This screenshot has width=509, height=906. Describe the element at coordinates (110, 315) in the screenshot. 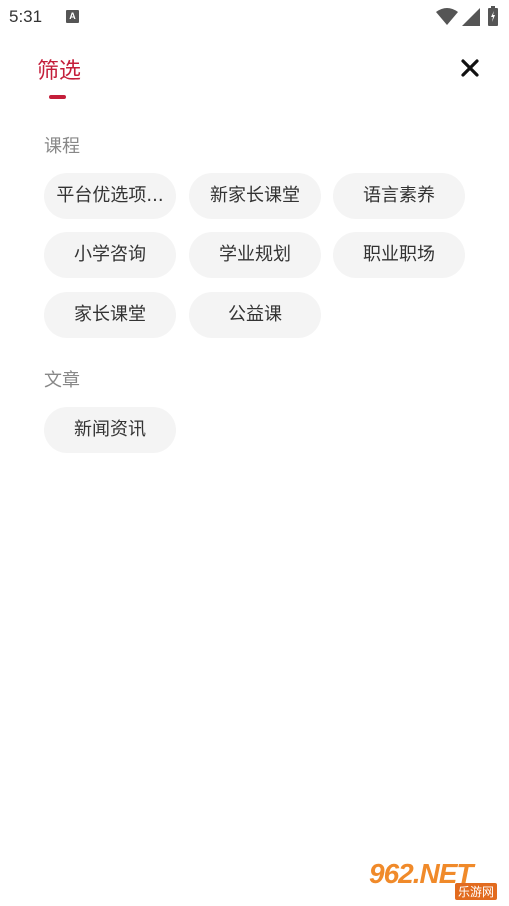

I see `chip-course-6: 家长课堂` at that location.